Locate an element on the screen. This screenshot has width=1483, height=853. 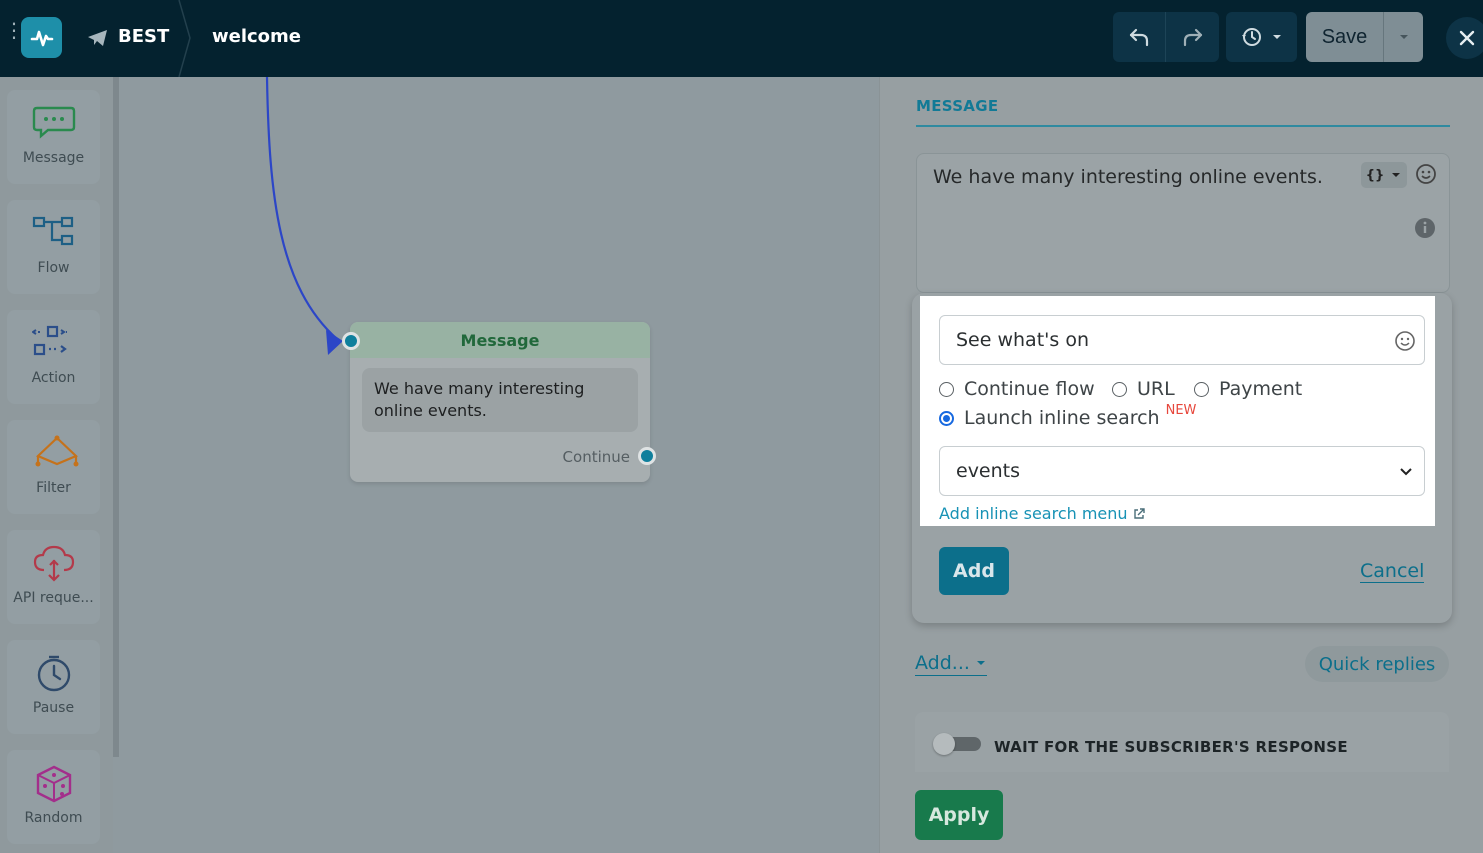
tool-label: Pause is located at coordinates (53, 708).